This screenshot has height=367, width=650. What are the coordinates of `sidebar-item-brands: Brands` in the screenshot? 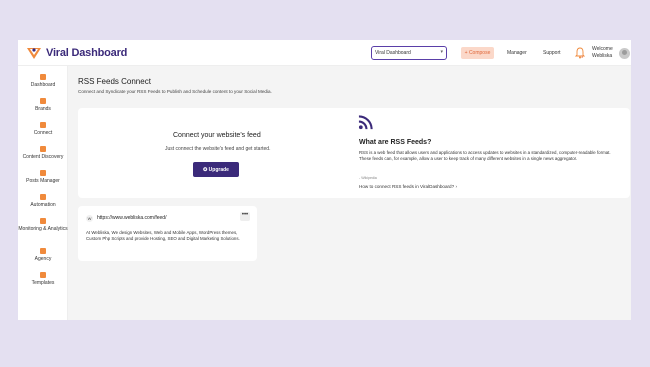 It's located at (43, 105).